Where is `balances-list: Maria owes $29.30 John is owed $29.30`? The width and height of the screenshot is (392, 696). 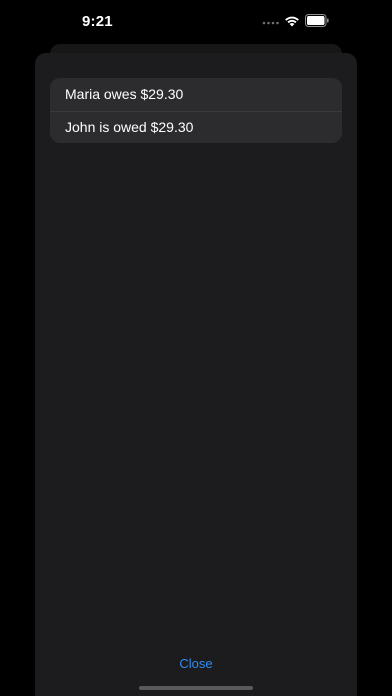
balances-list: Maria owes $29.30 John is owed $29.30 is located at coordinates (196, 110).